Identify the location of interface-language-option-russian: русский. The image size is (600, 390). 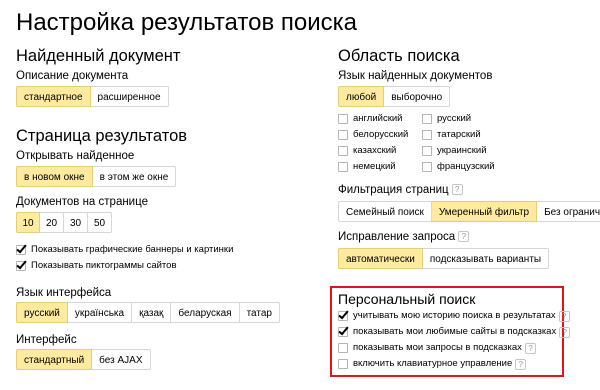
(42, 312).